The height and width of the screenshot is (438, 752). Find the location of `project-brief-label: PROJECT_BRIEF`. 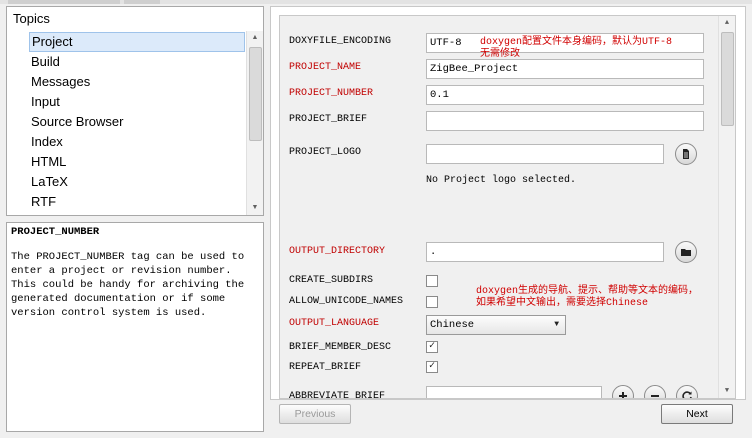

project-brief-label: PROJECT_BRIEF is located at coordinates (328, 119).